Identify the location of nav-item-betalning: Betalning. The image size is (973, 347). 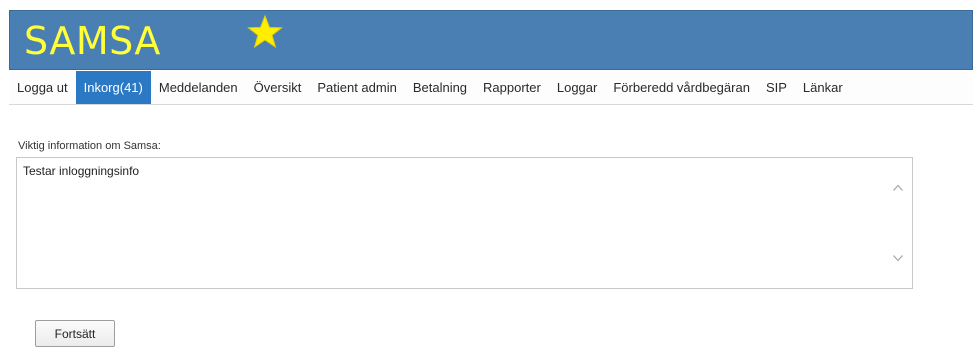
(440, 87).